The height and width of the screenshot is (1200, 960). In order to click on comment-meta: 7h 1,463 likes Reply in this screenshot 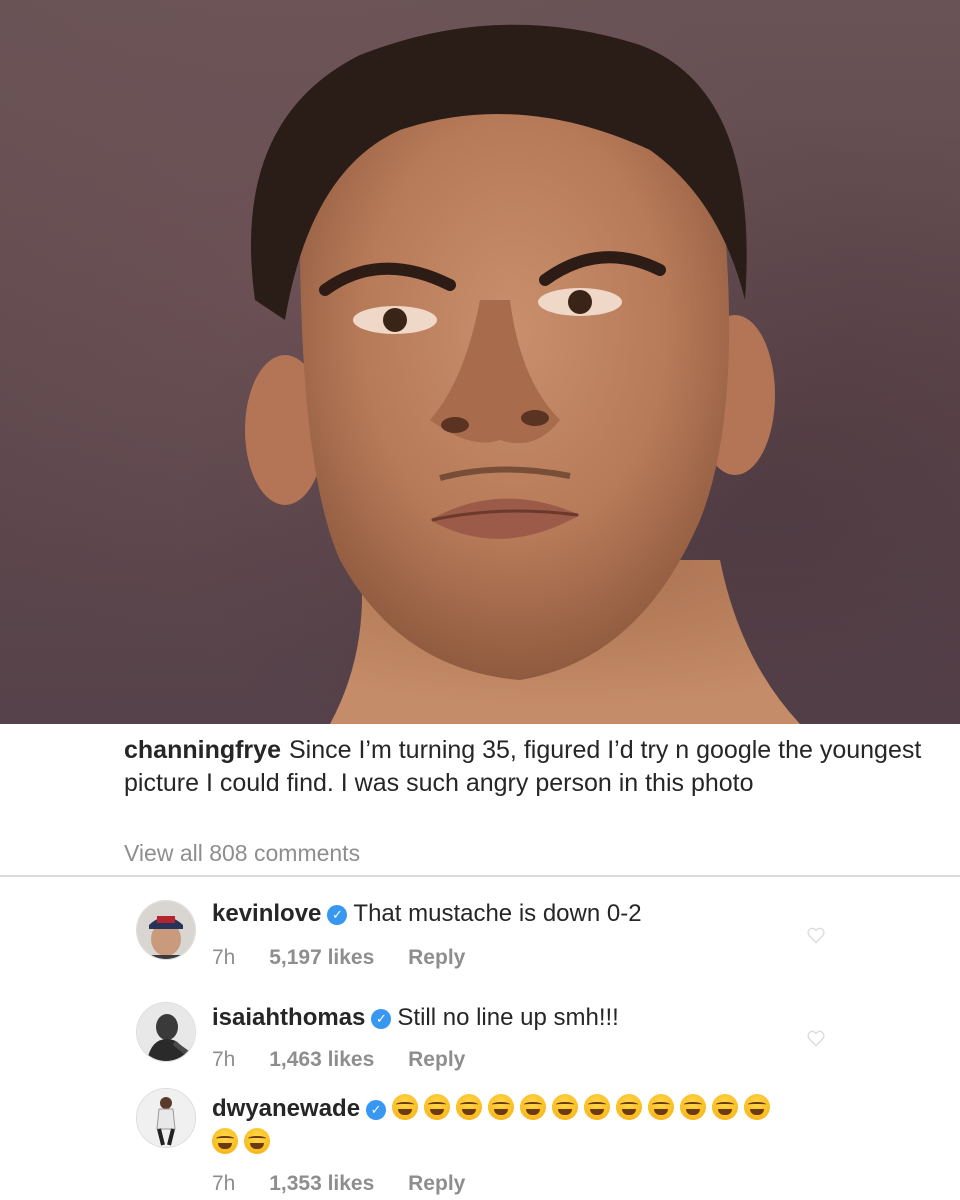, I will do `click(352, 1060)`.